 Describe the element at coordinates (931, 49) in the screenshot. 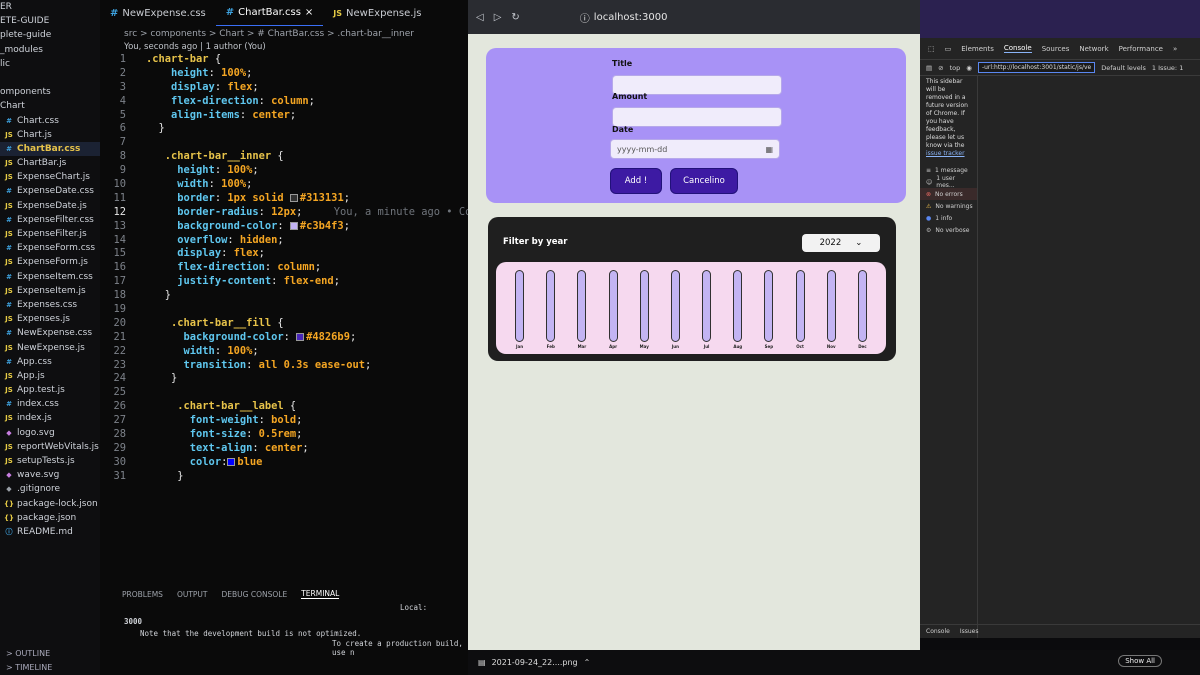

I see `inspect-icon: ⬚` at that location.